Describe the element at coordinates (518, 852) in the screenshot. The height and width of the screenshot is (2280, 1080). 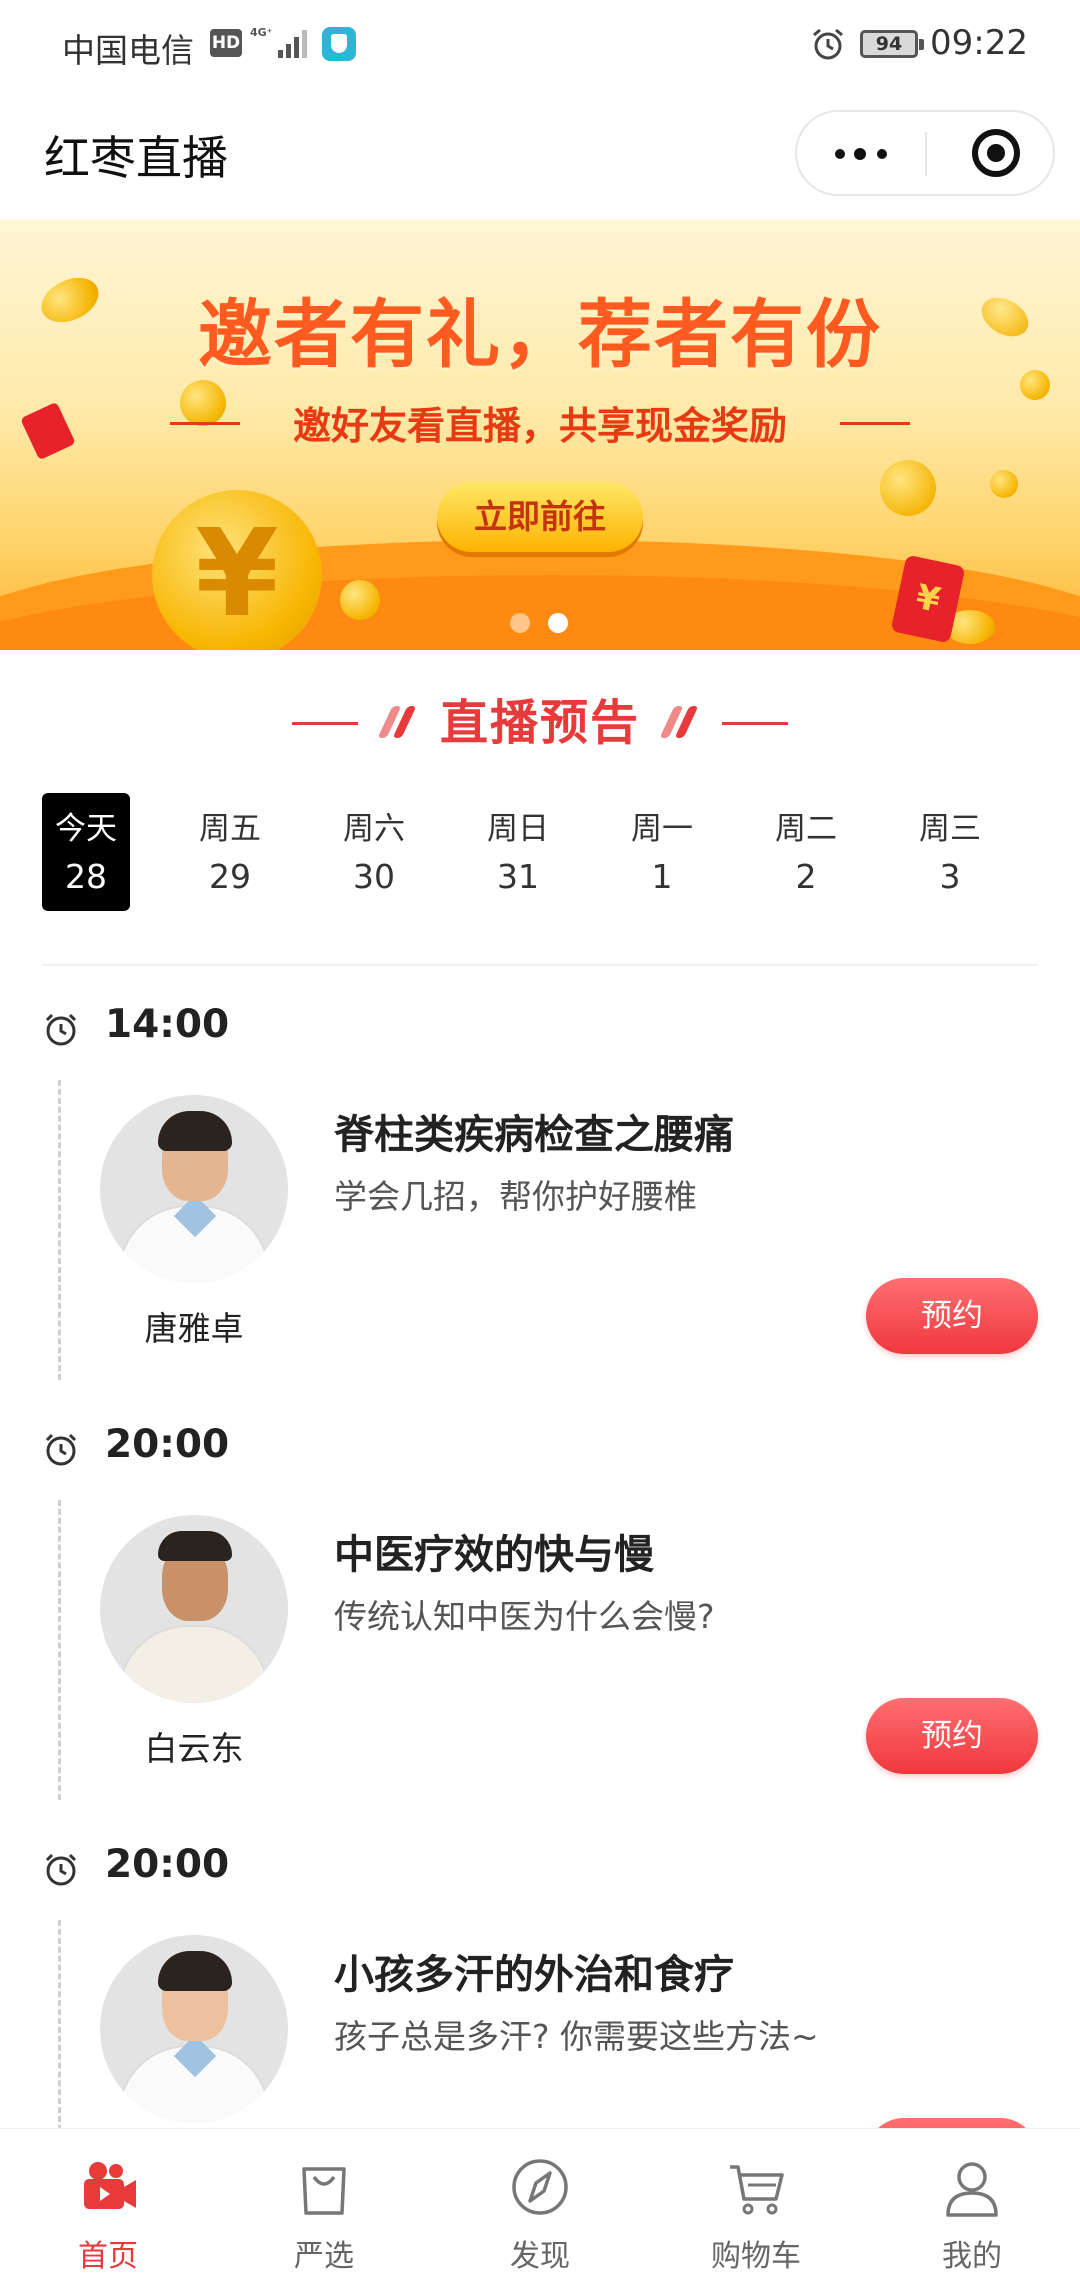
I see `date-tab: 周日 31` at that location.